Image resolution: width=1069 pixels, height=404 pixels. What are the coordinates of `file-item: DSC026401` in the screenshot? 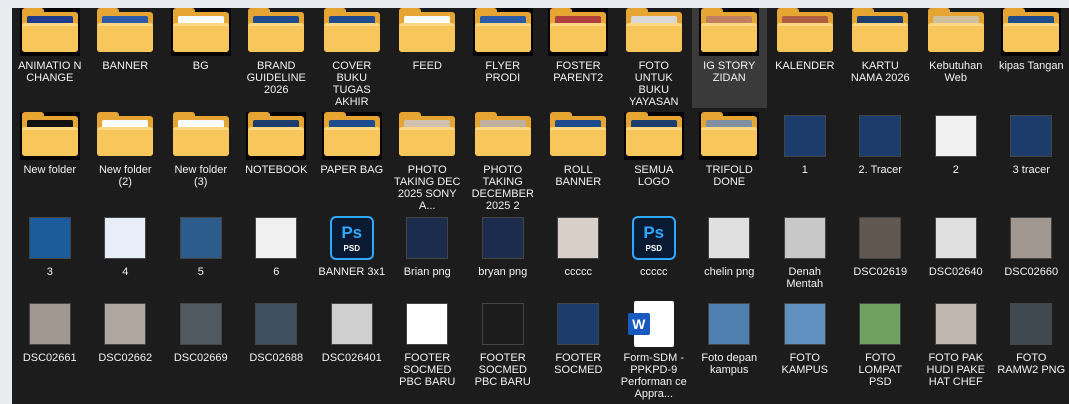 It's located at (352, 350).